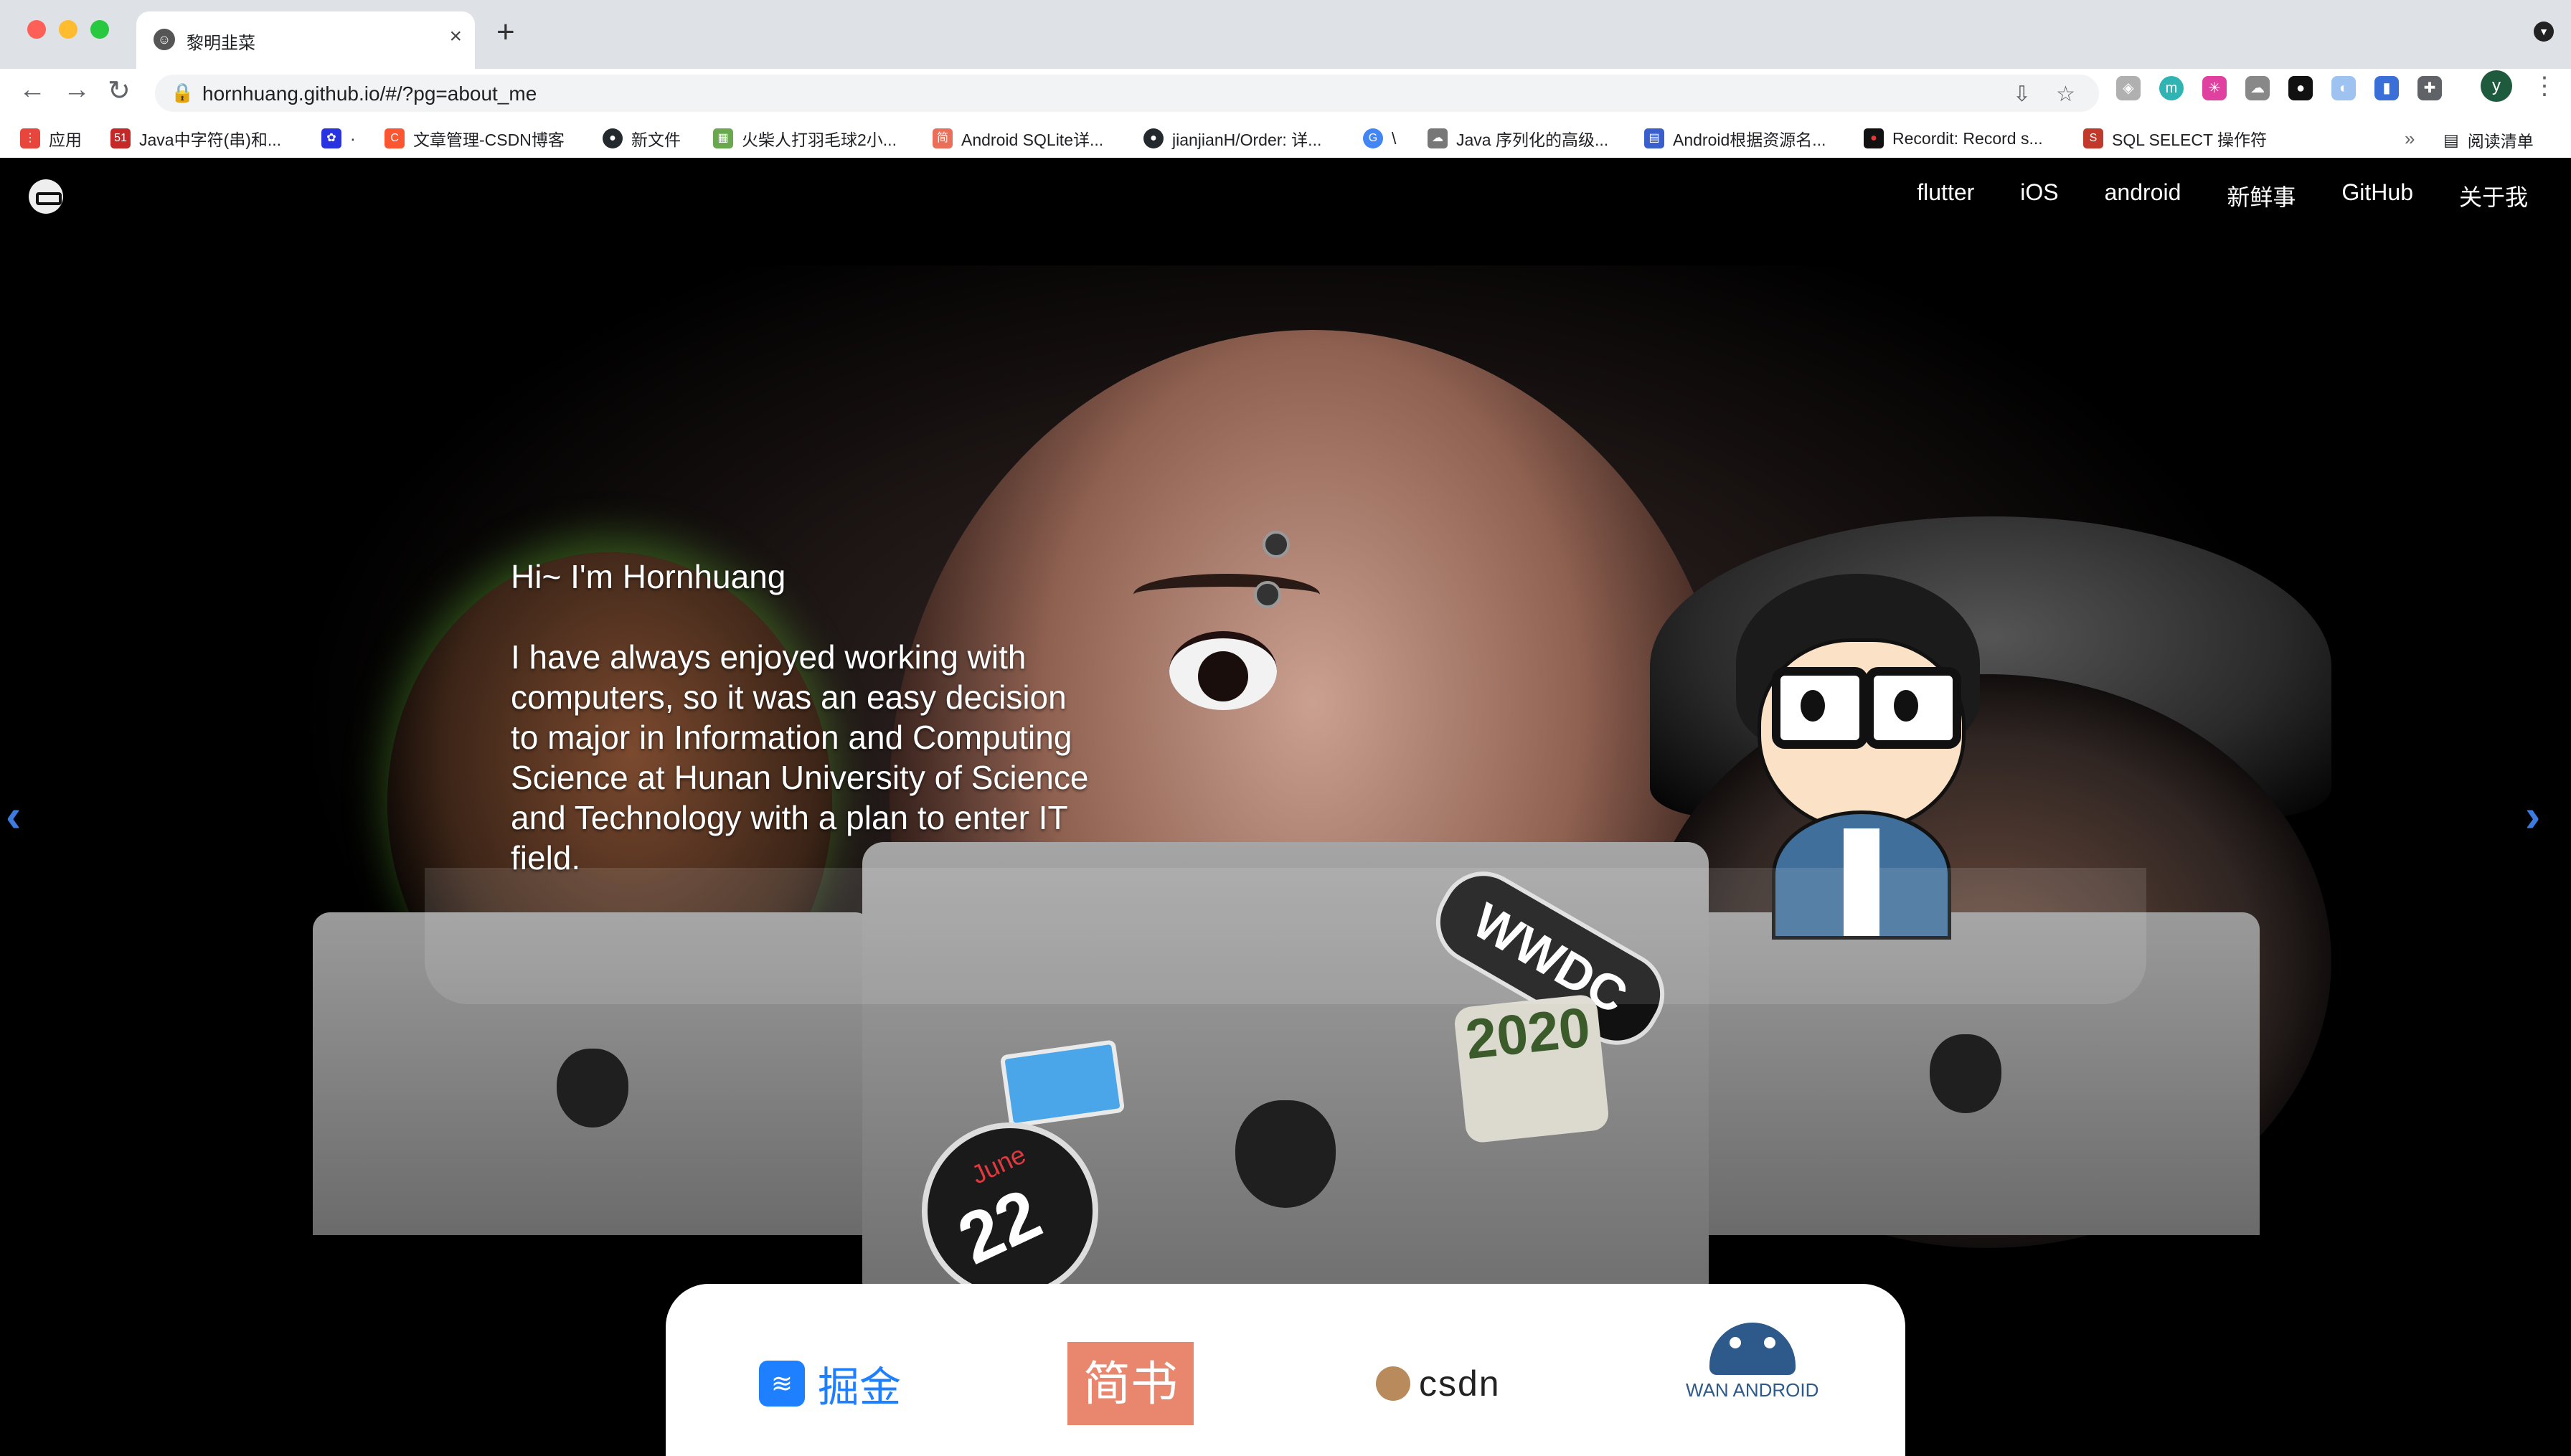  Describe the element at coordinates (648, 576) in the screenshot. I see `greeting-heading: Hi~ I'm Hornhuang` at that location.